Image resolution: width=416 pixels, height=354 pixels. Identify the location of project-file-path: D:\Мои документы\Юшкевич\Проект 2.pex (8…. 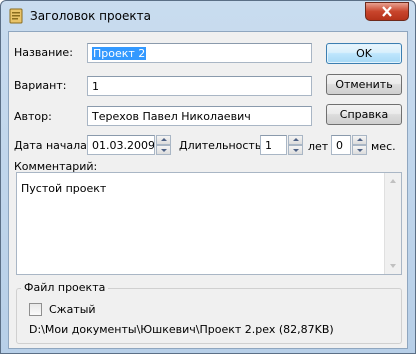
(181, 329).